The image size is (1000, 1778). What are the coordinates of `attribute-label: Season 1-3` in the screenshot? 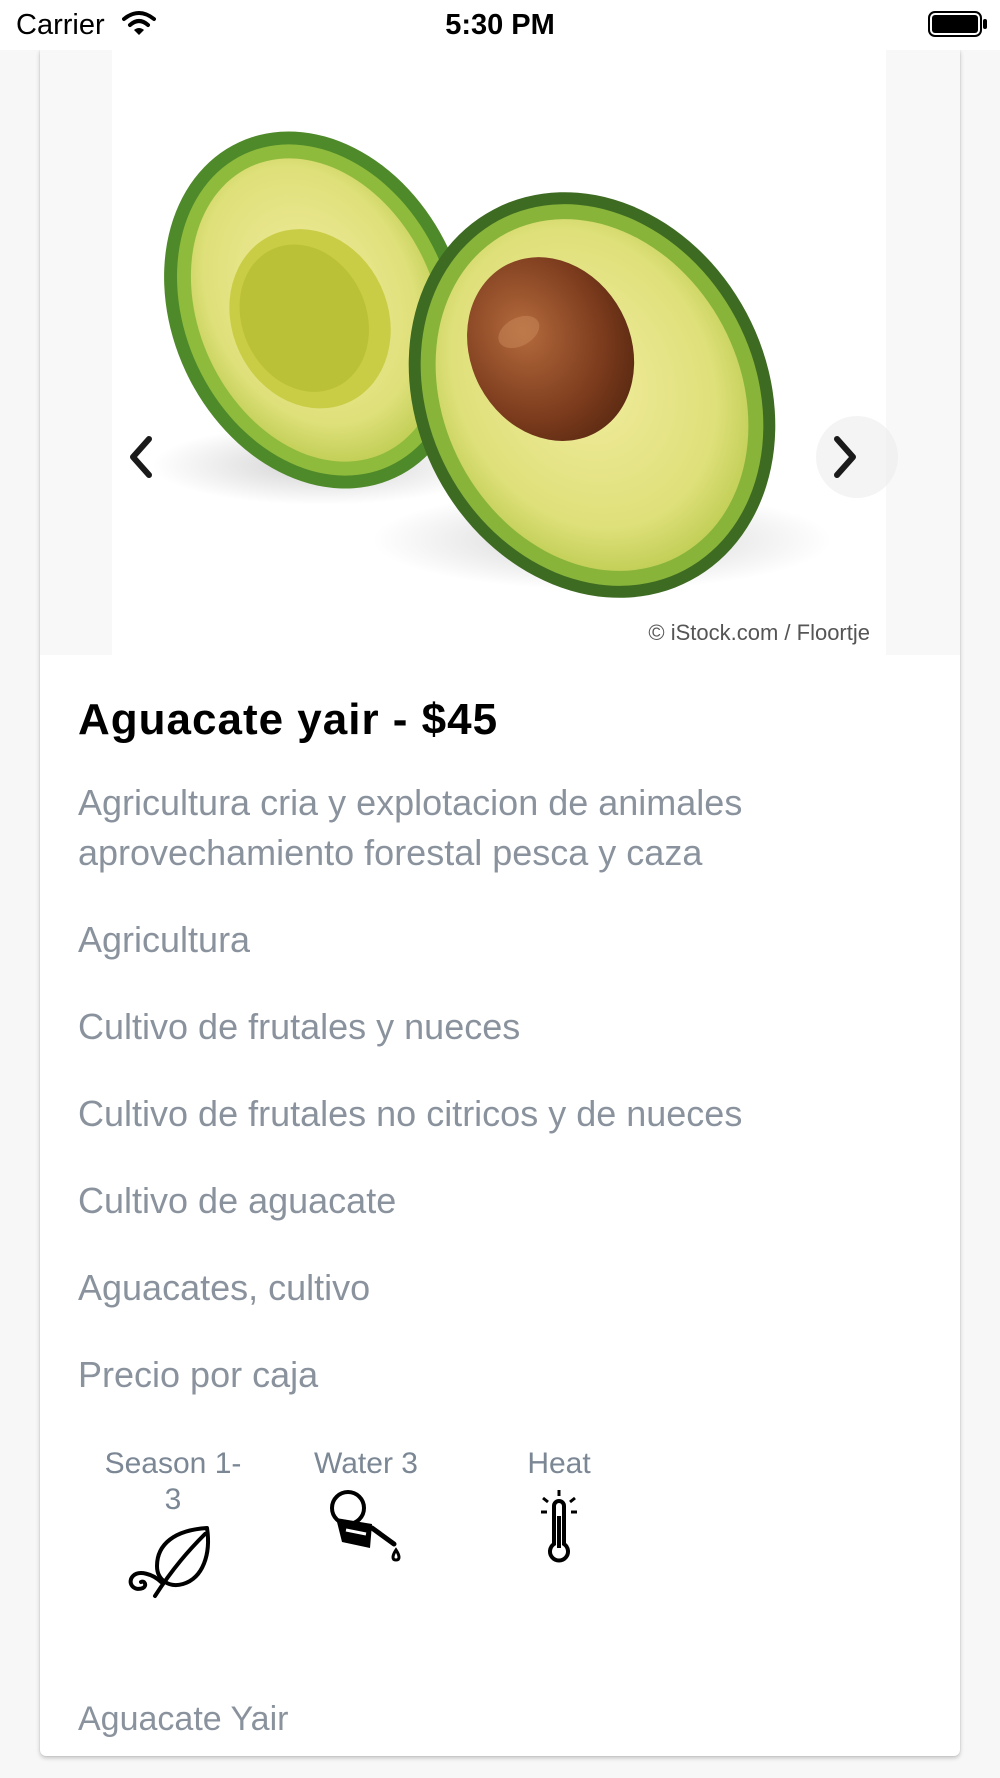 It's located at (173, 1481).